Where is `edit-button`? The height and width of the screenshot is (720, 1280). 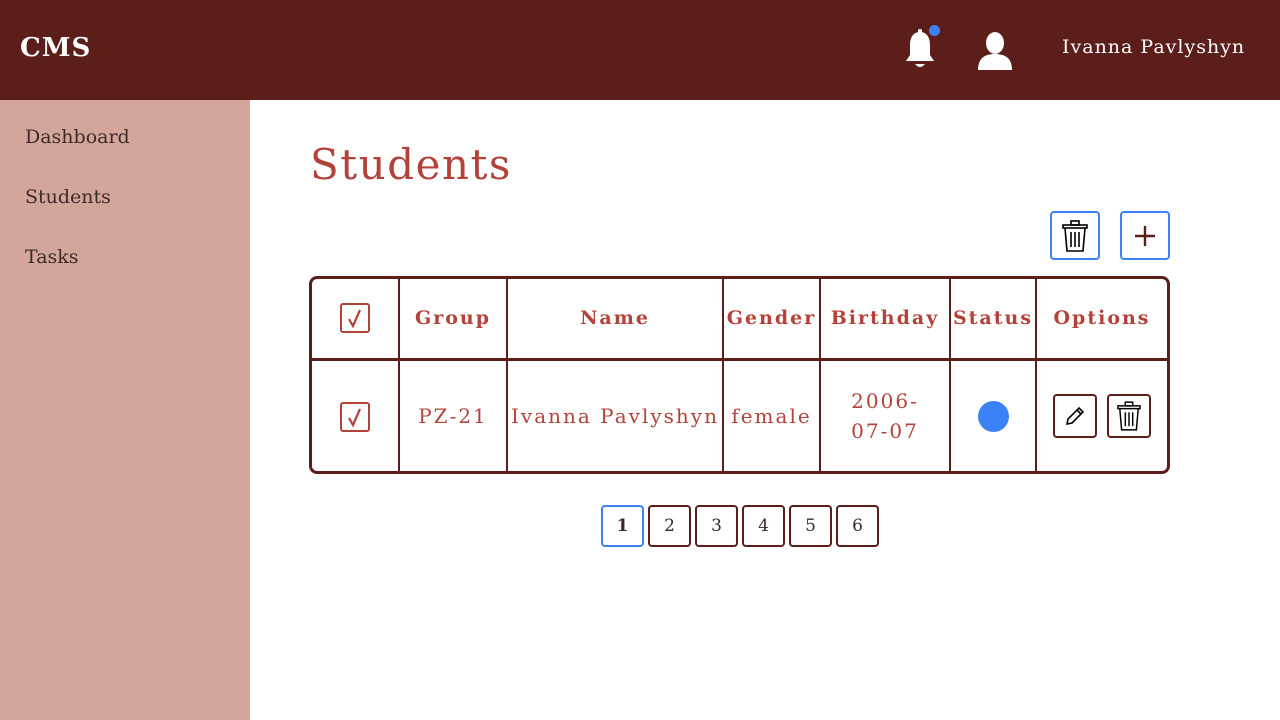 edit-button is located at coordinates (1074, 415).